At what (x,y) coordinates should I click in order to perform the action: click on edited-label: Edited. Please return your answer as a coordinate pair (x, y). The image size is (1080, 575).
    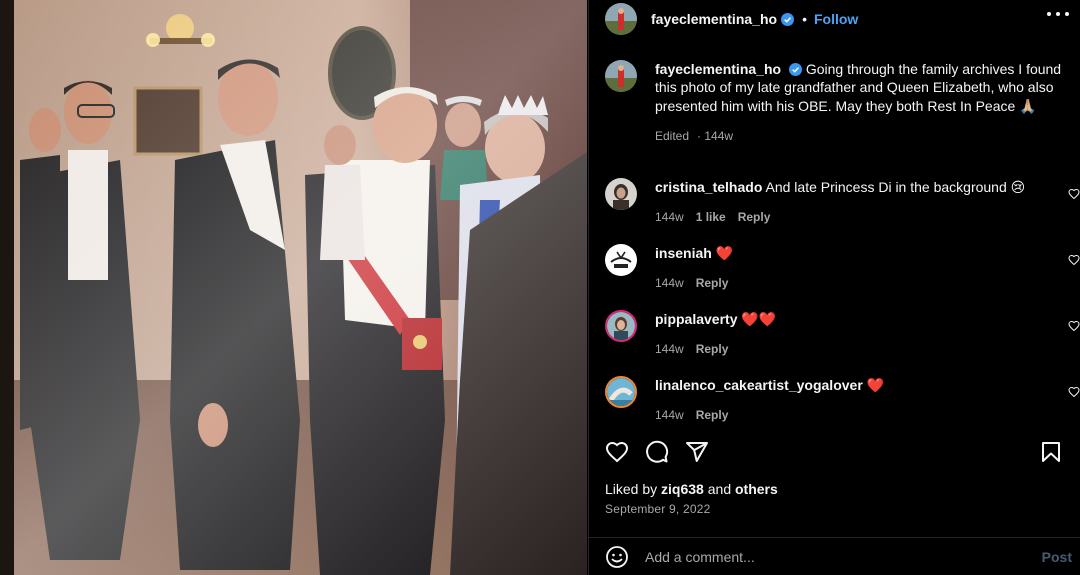
    Looking at the image, I should click on (672, 135).